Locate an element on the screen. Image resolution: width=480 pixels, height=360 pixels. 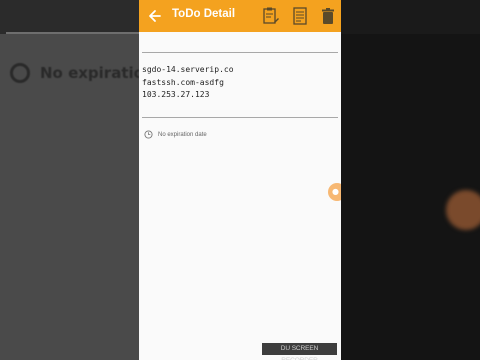
background-left-appbar is located at coordinates (69, 17).